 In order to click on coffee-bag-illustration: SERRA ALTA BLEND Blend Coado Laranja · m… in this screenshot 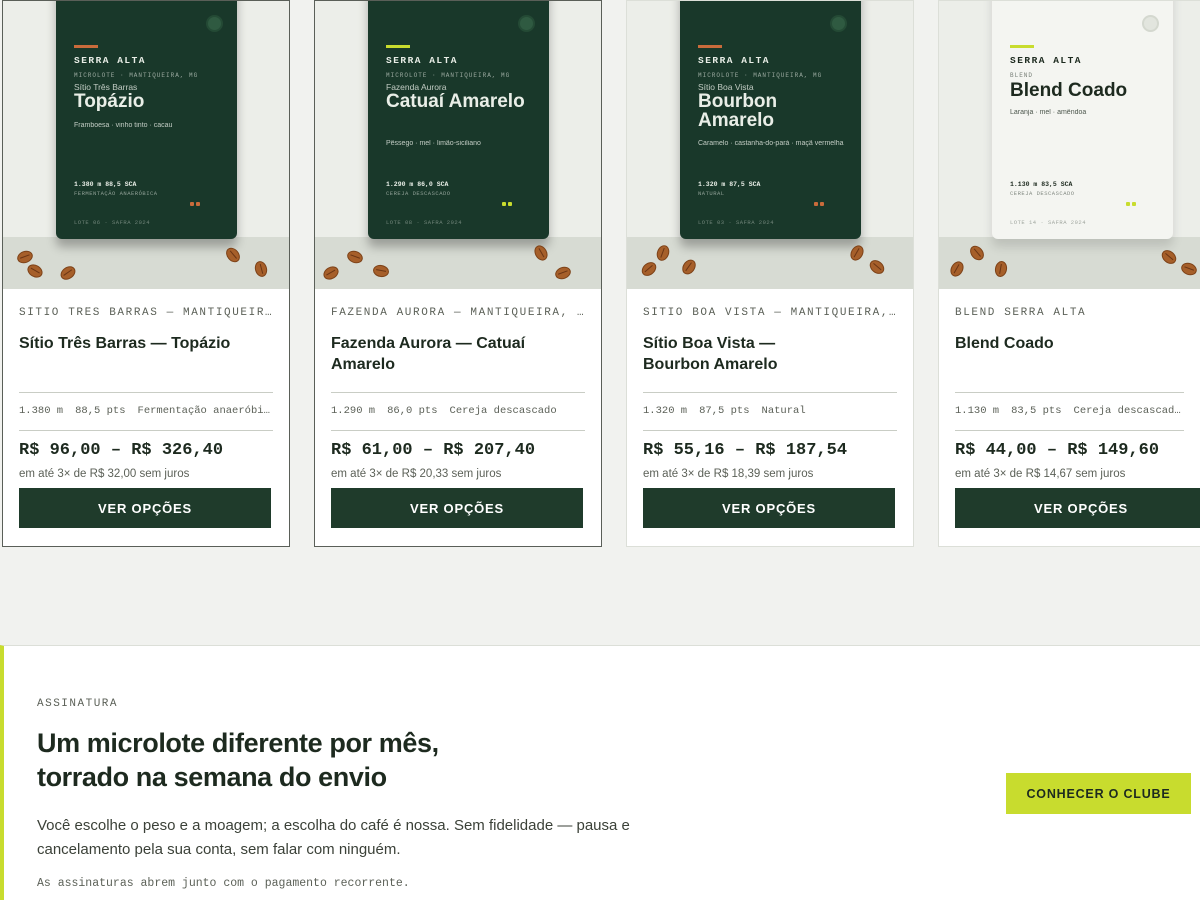, I will do `click(1082, 120)`.